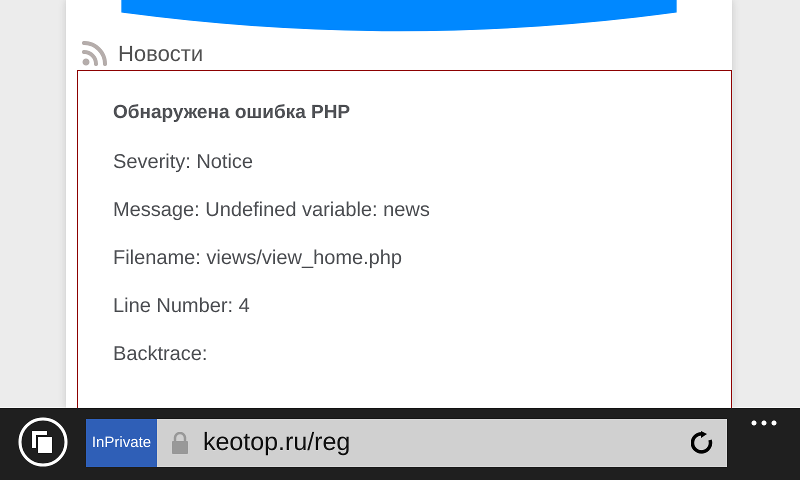 This screenshot has width=800, height=480. I want to click on error-title: Обнаружена ошибка PHP, so click(232, 112).